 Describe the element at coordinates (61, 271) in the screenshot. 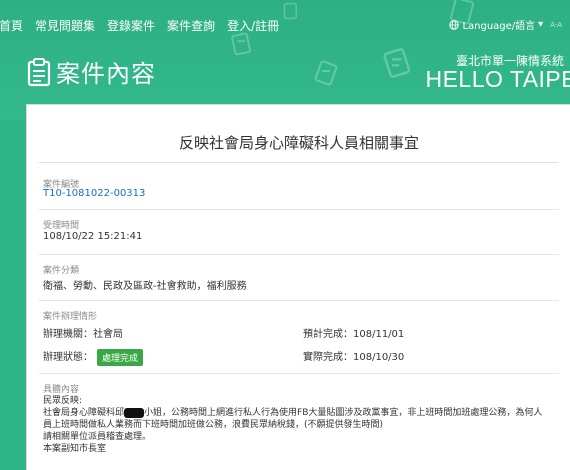

I see `category-label: 案件分類` at that location.